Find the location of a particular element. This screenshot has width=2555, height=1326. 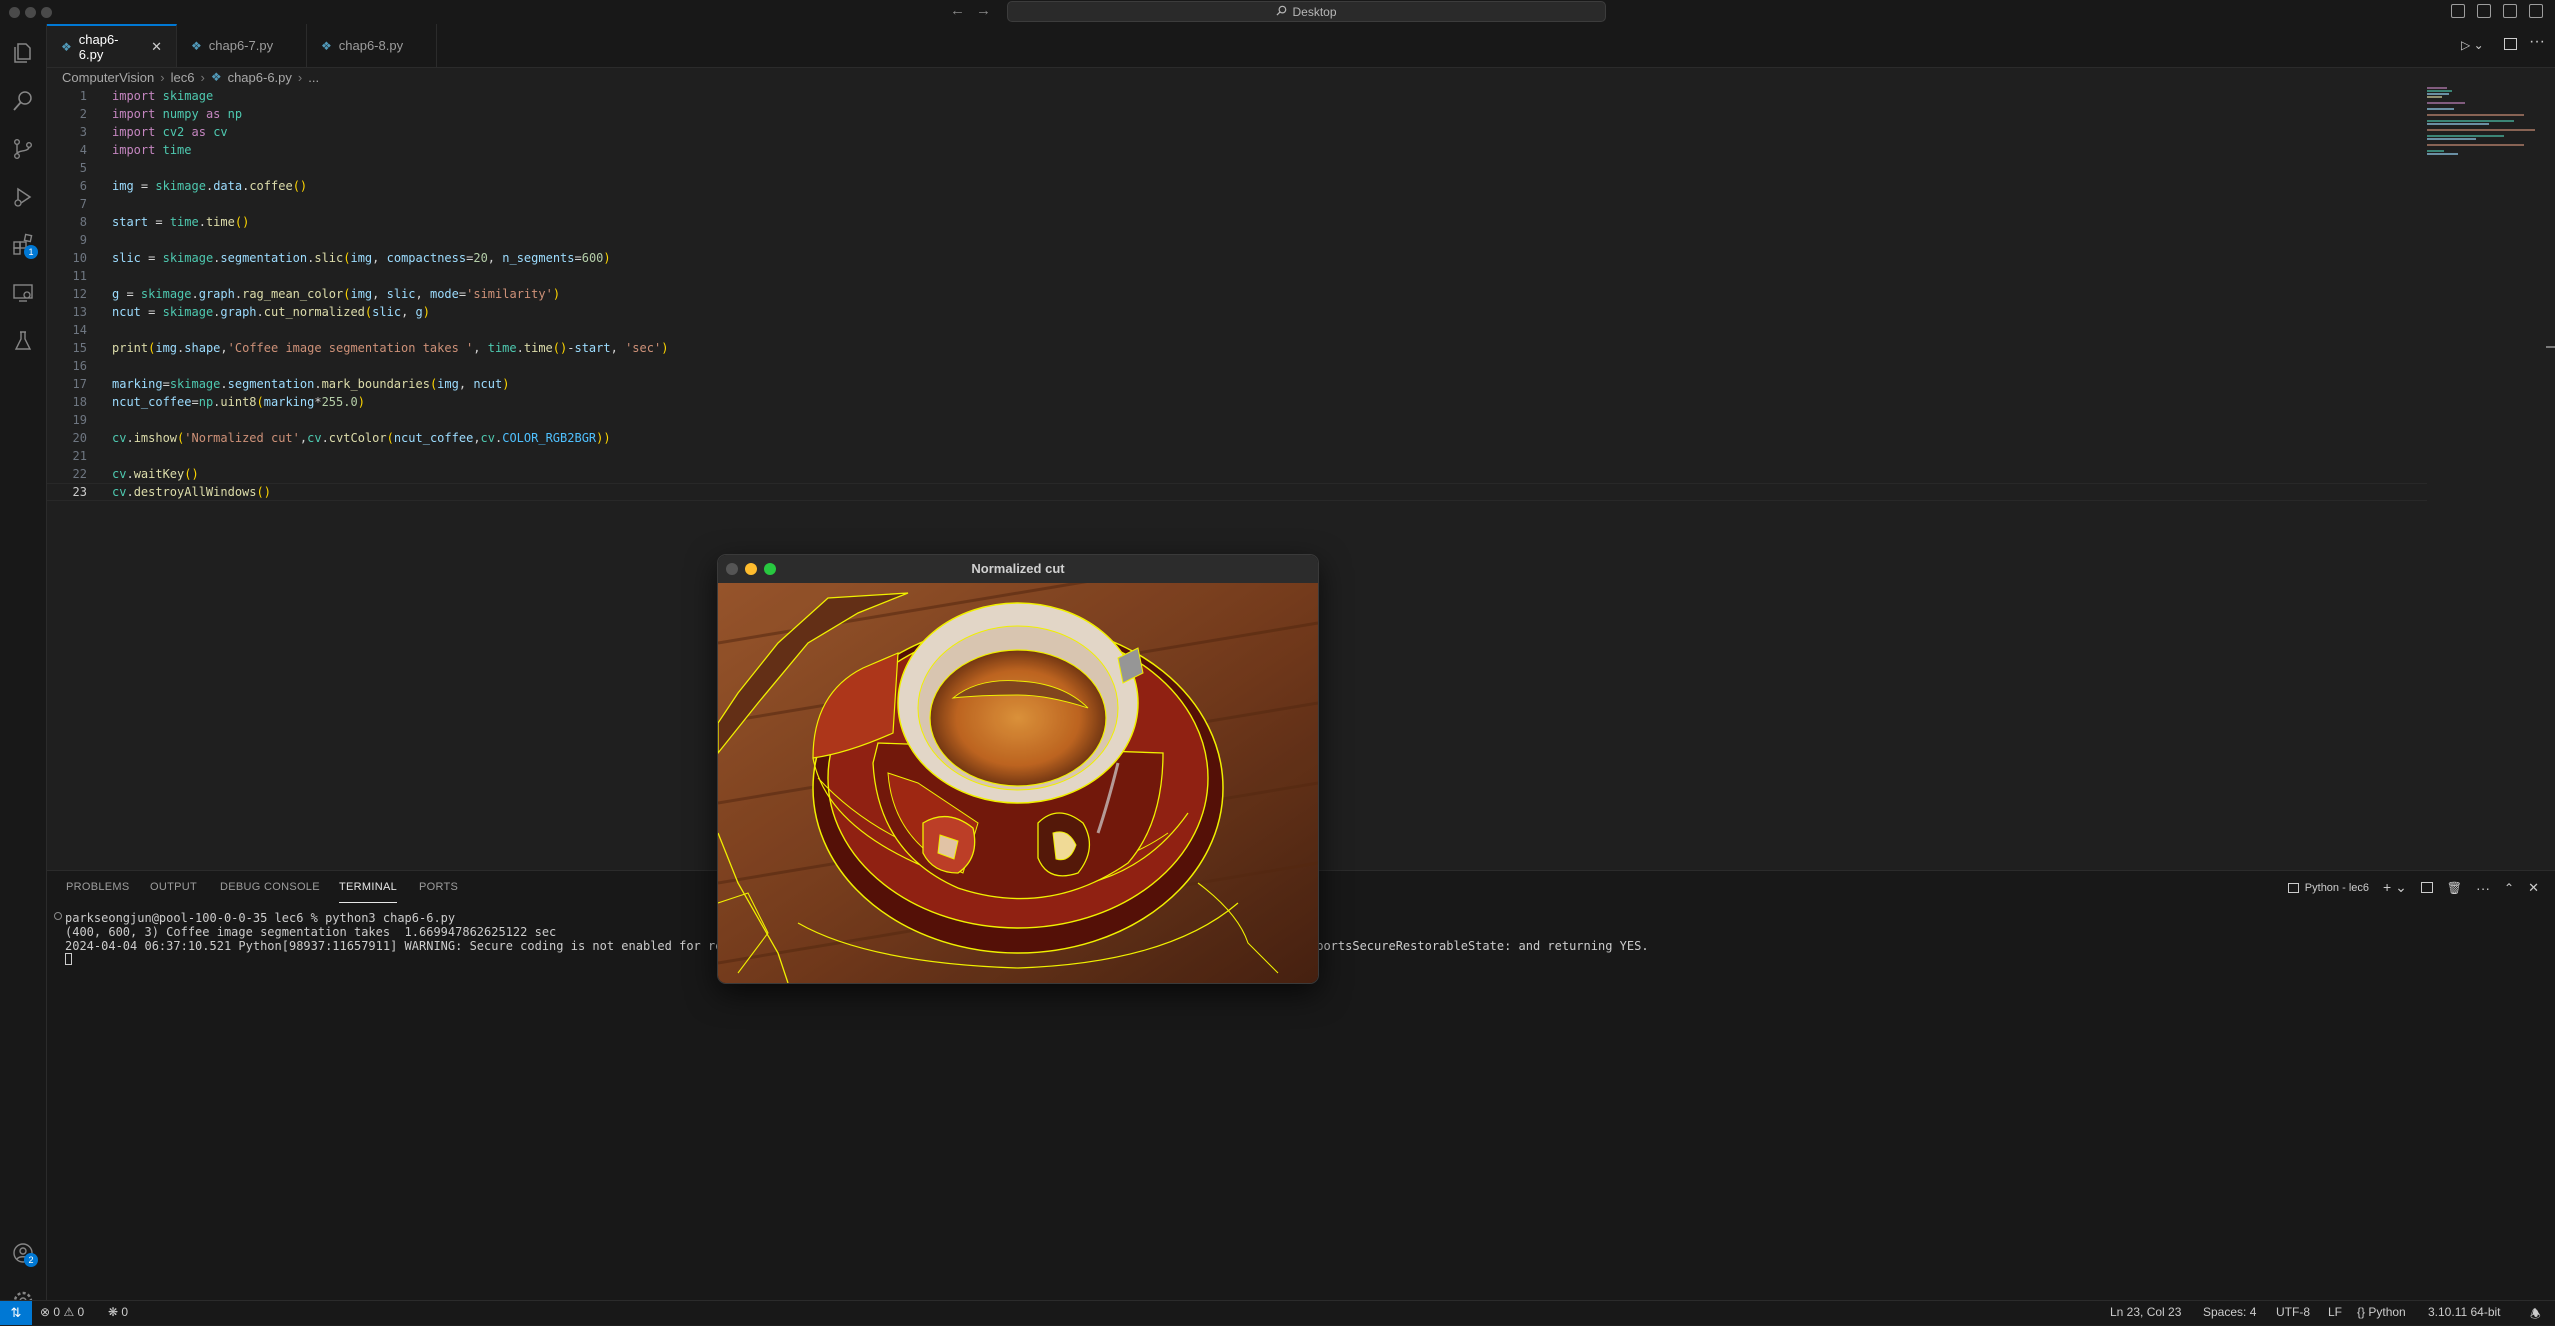

toggle-secondary-sidebar-icon is located at coordinates (2510, 11).